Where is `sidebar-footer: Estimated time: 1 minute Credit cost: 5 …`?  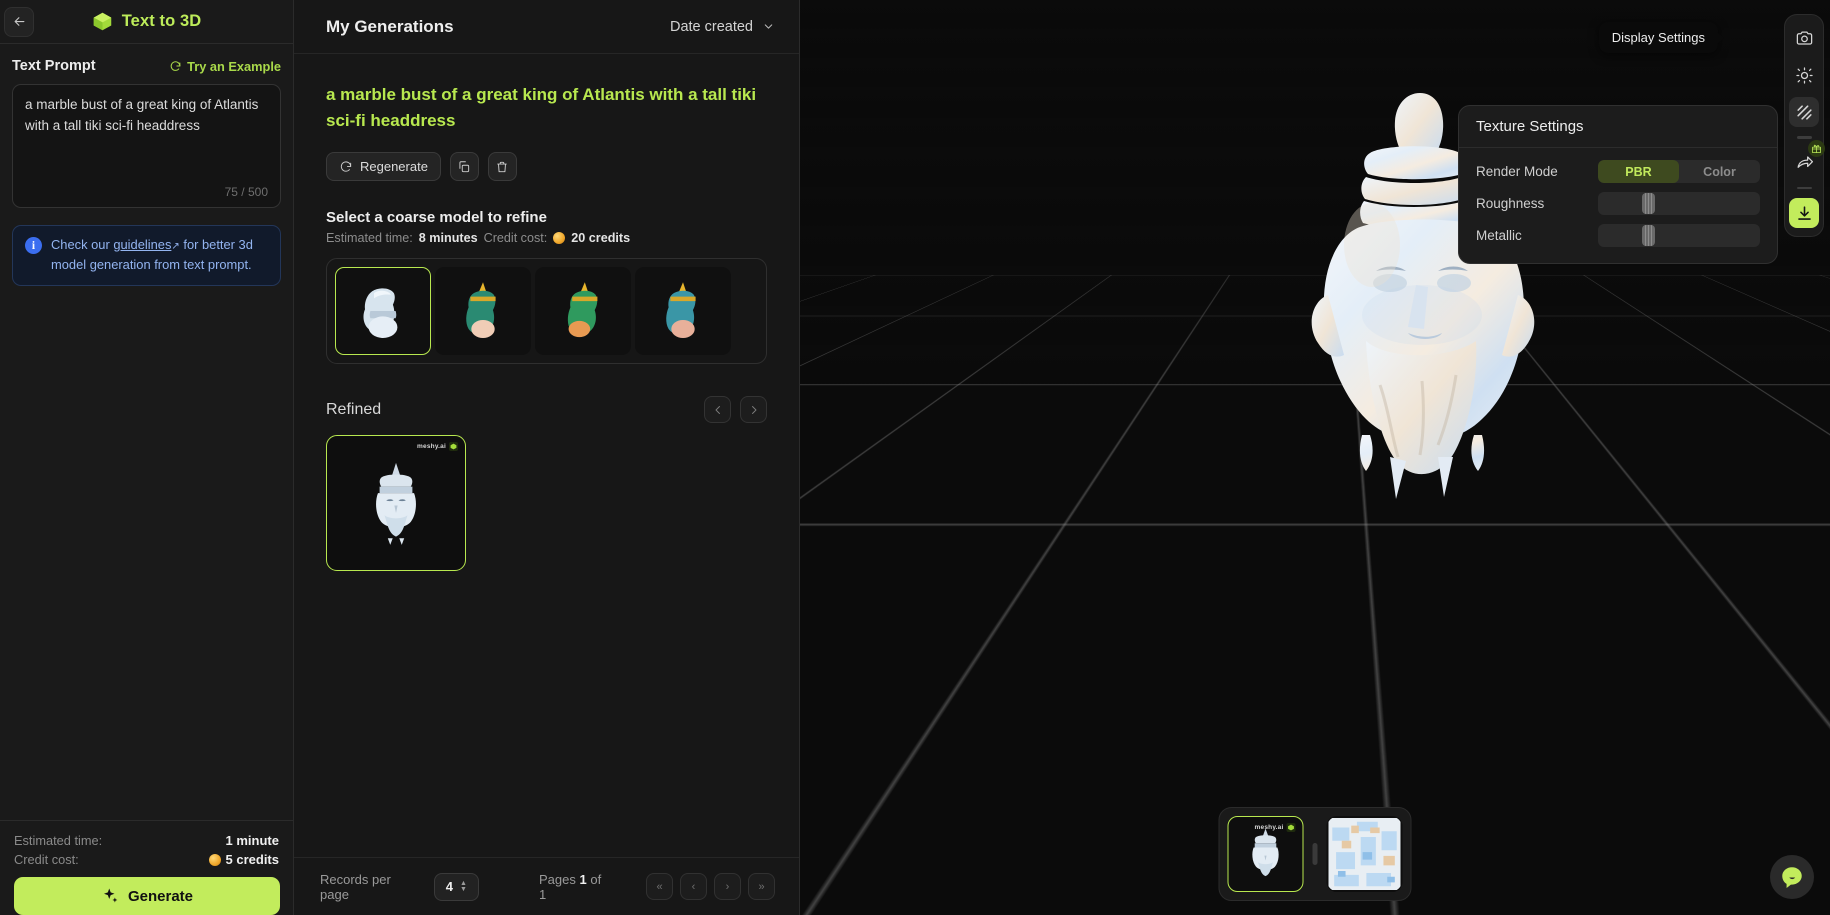
sidebar-footer: Estimated time: 1 minute Credit cost: 5 … is located at coordinates (146, 867).